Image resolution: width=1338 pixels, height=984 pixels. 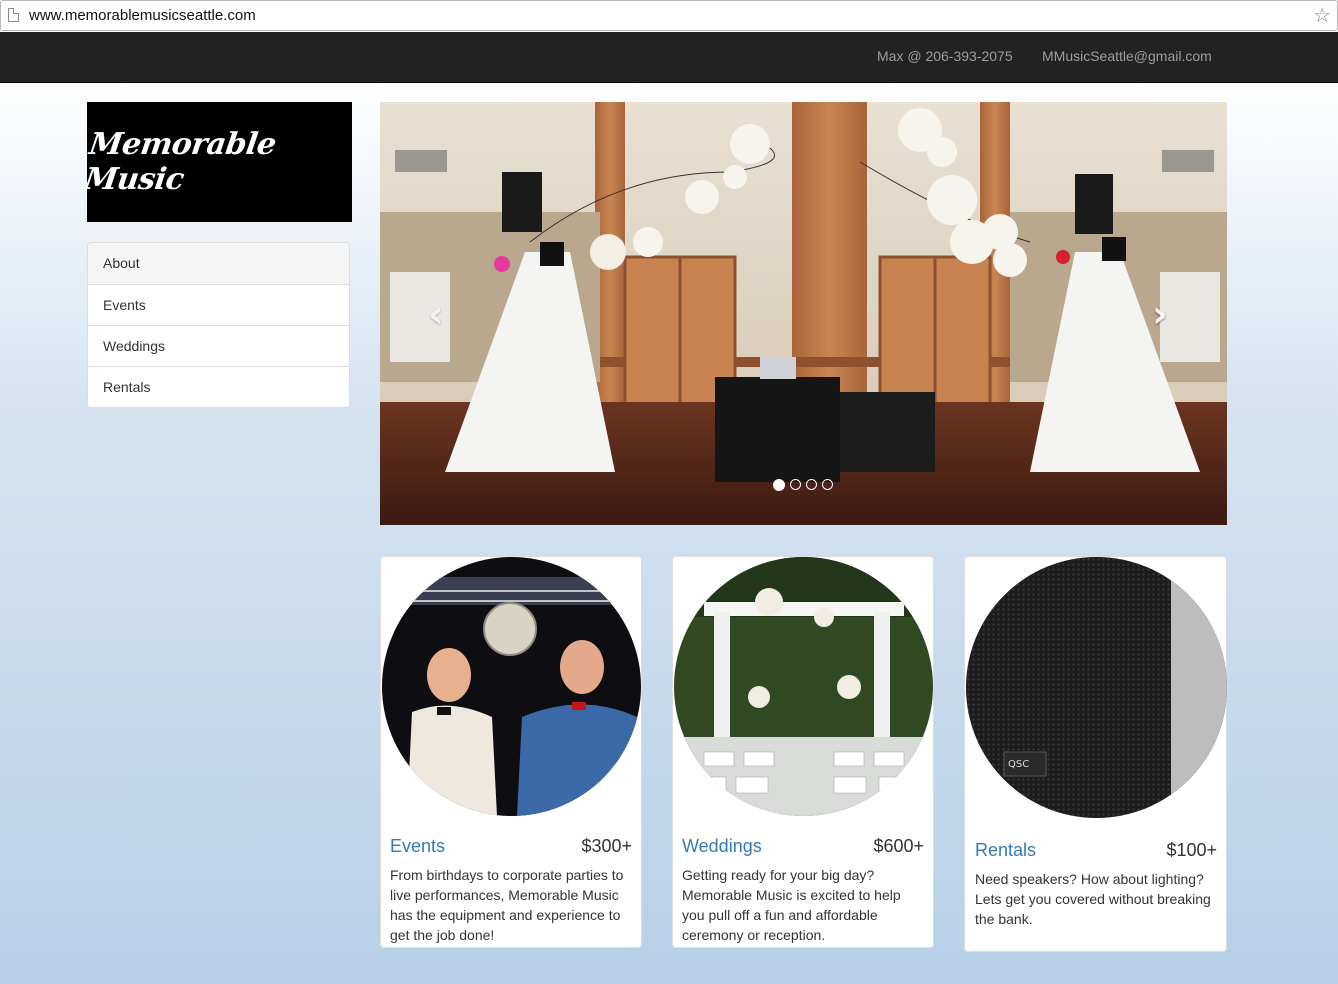 What do you see at coordinates (218, 386) in the screenshot?
I see `sidebar-item-rentals: Rentals` at bounding box center [218, 386].